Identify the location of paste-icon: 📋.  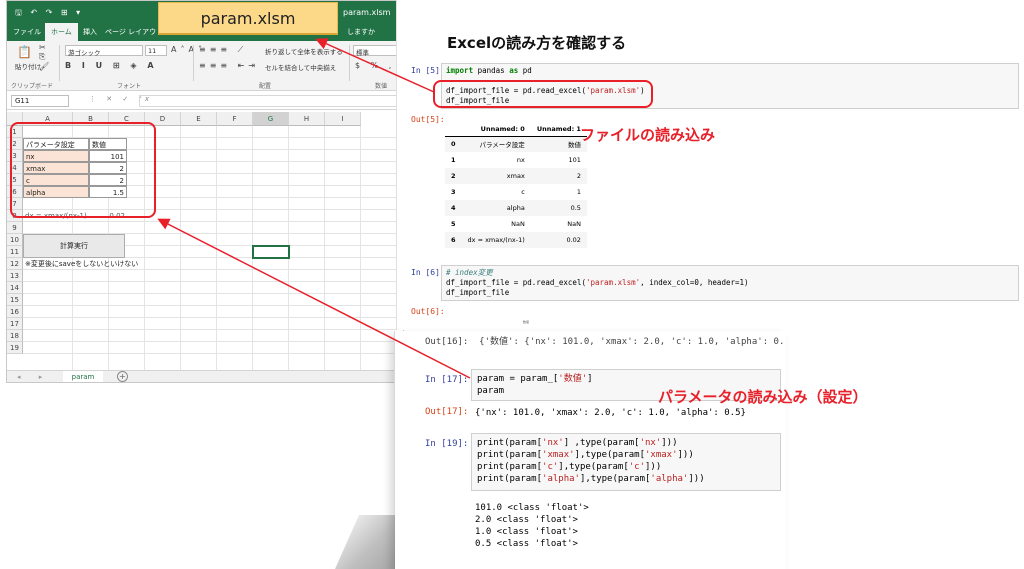
(26, 52).